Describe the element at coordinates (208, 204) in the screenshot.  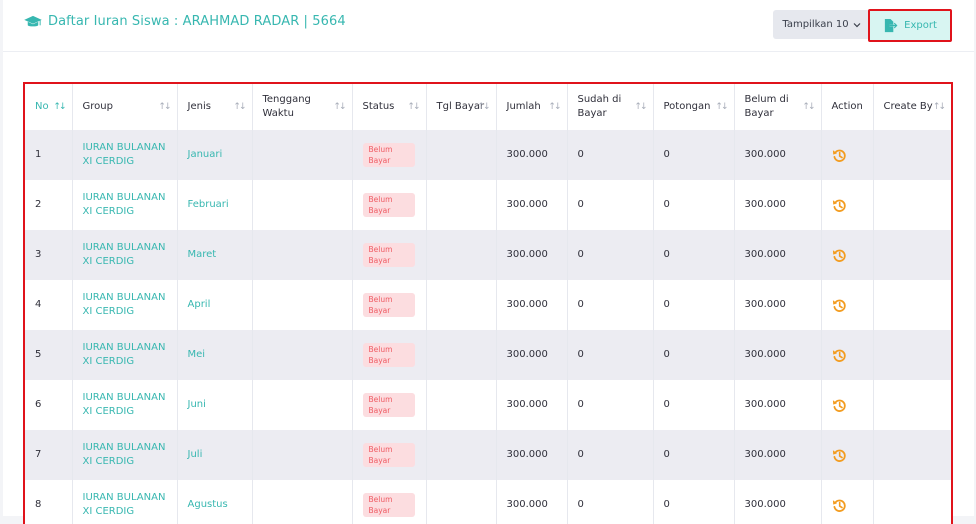
I see `jenis-link: Februari` at that location.